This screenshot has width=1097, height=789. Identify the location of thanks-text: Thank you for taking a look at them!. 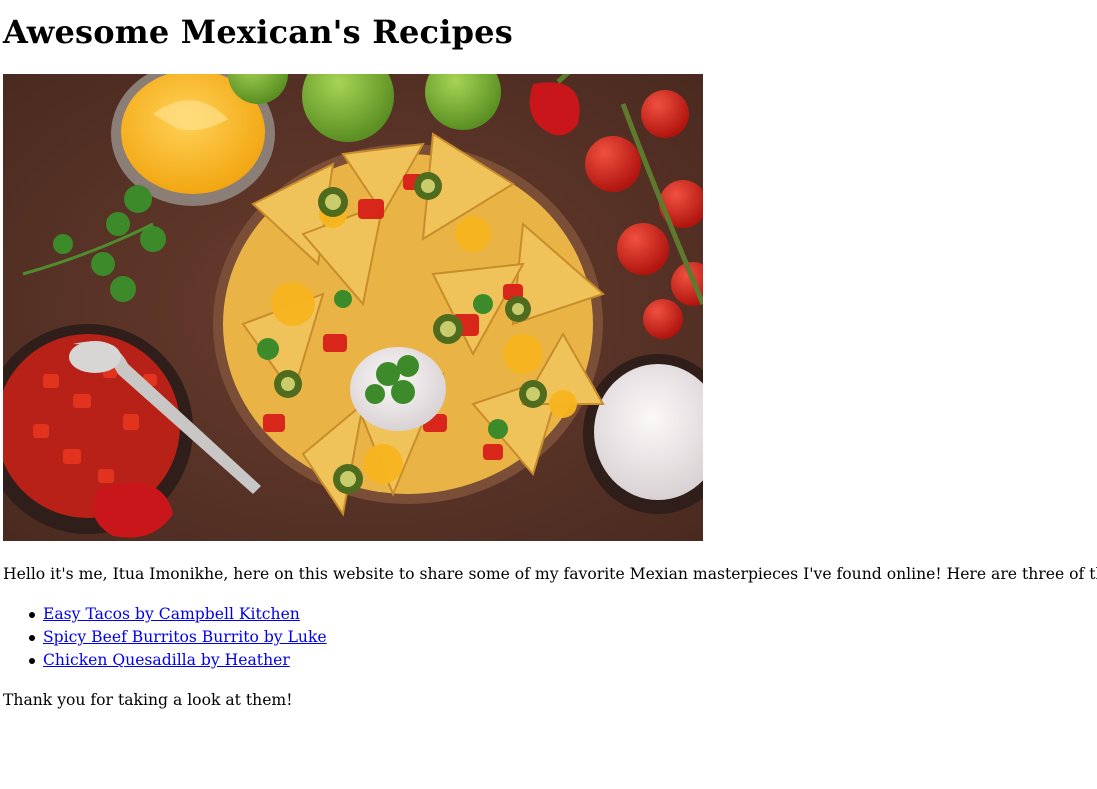
(148, 700).